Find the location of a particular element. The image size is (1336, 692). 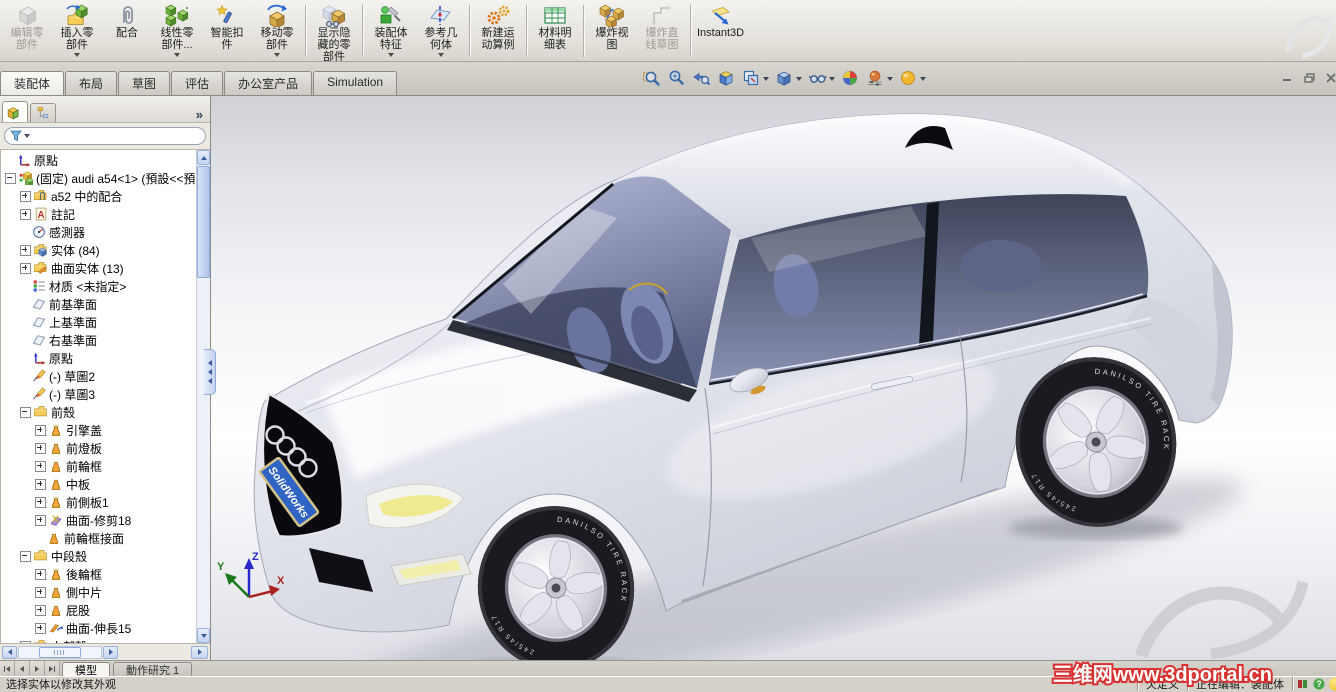

document-tab-模型: 模型 is located at coordinates (86, 669).